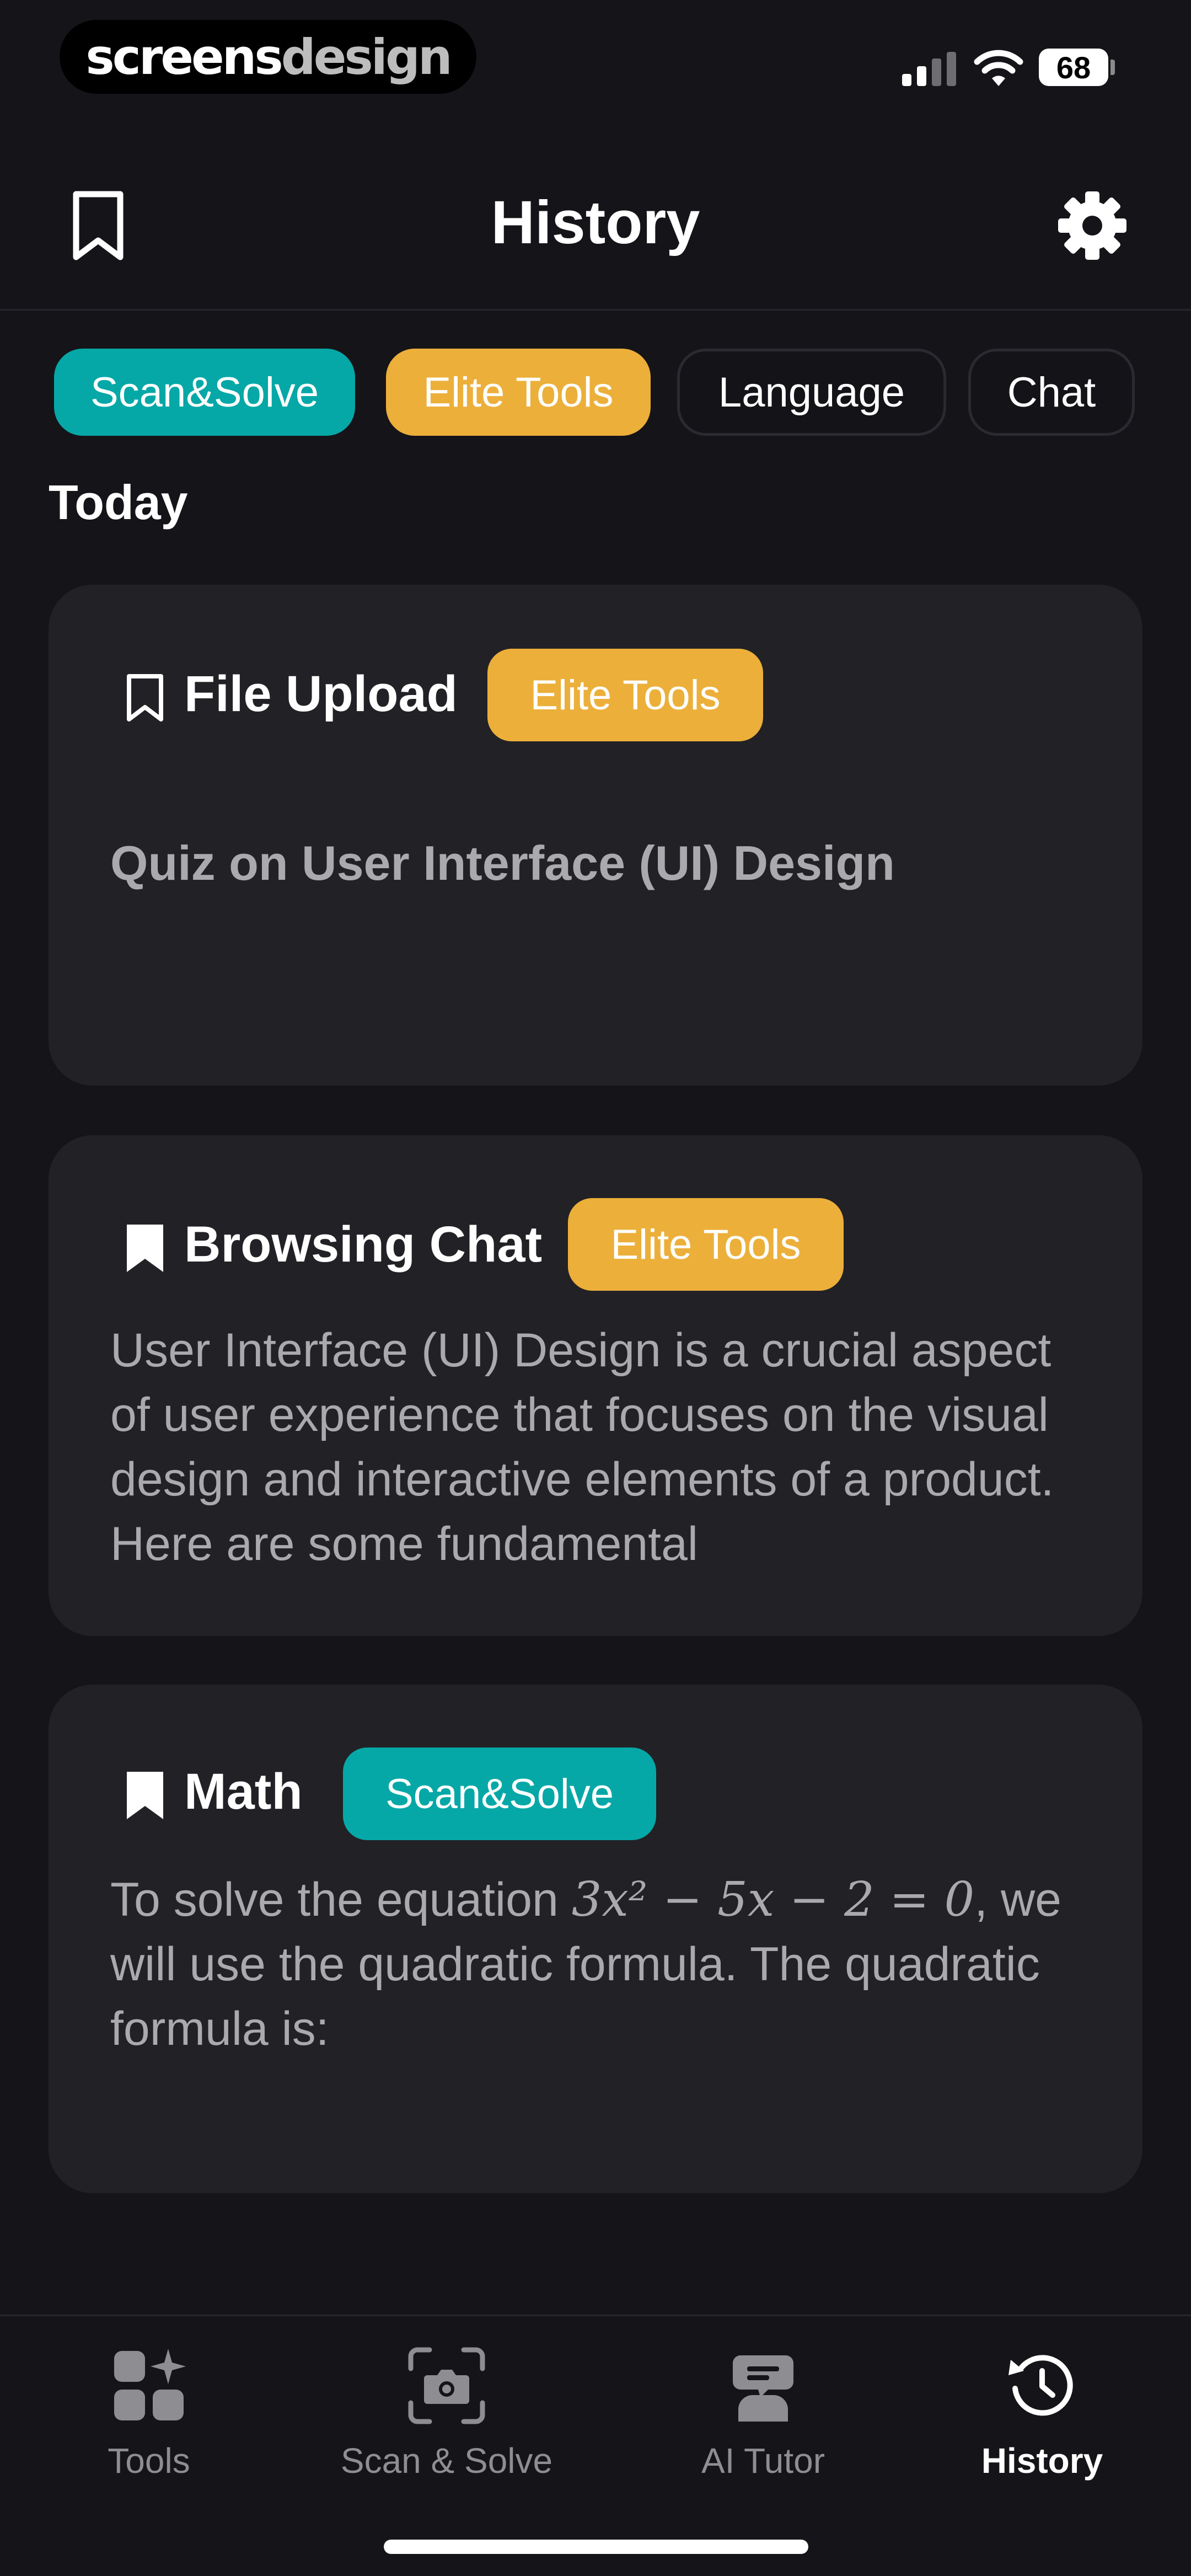  Describe the element at coordinates (763, 2388) in the screenshot. I see `ai-tutor-icon` at that location.